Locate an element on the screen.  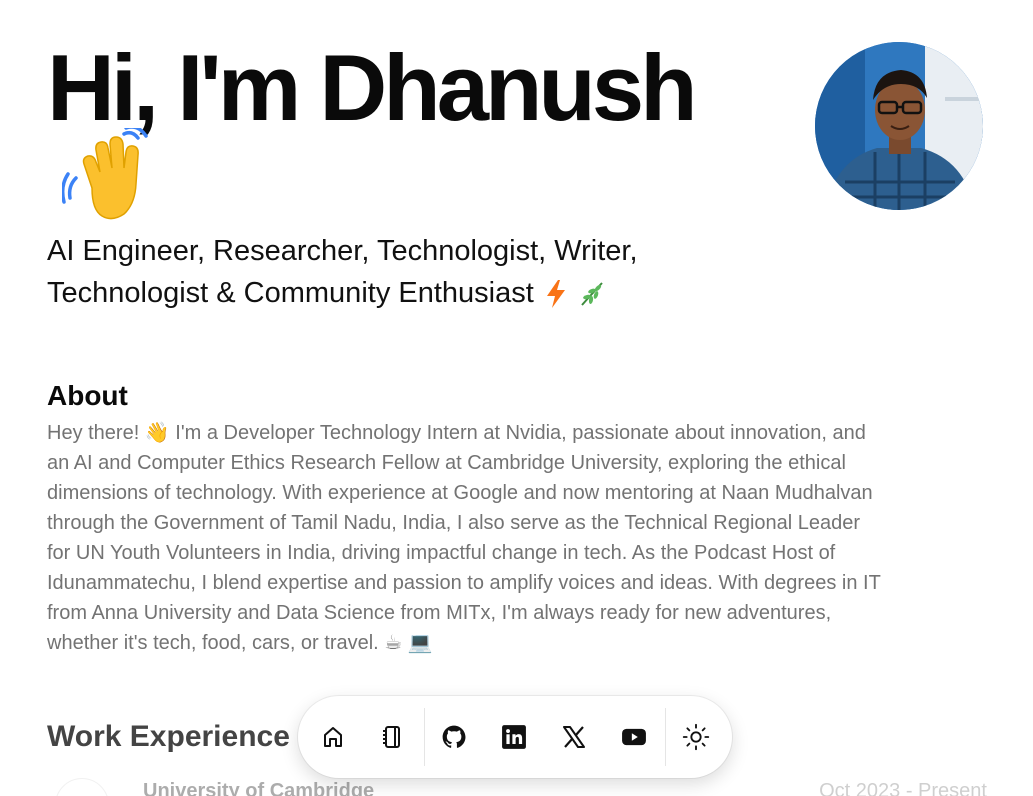
subtitle-line-2: Technologist & Community Enthusiast is located at coordinates (397, 293).